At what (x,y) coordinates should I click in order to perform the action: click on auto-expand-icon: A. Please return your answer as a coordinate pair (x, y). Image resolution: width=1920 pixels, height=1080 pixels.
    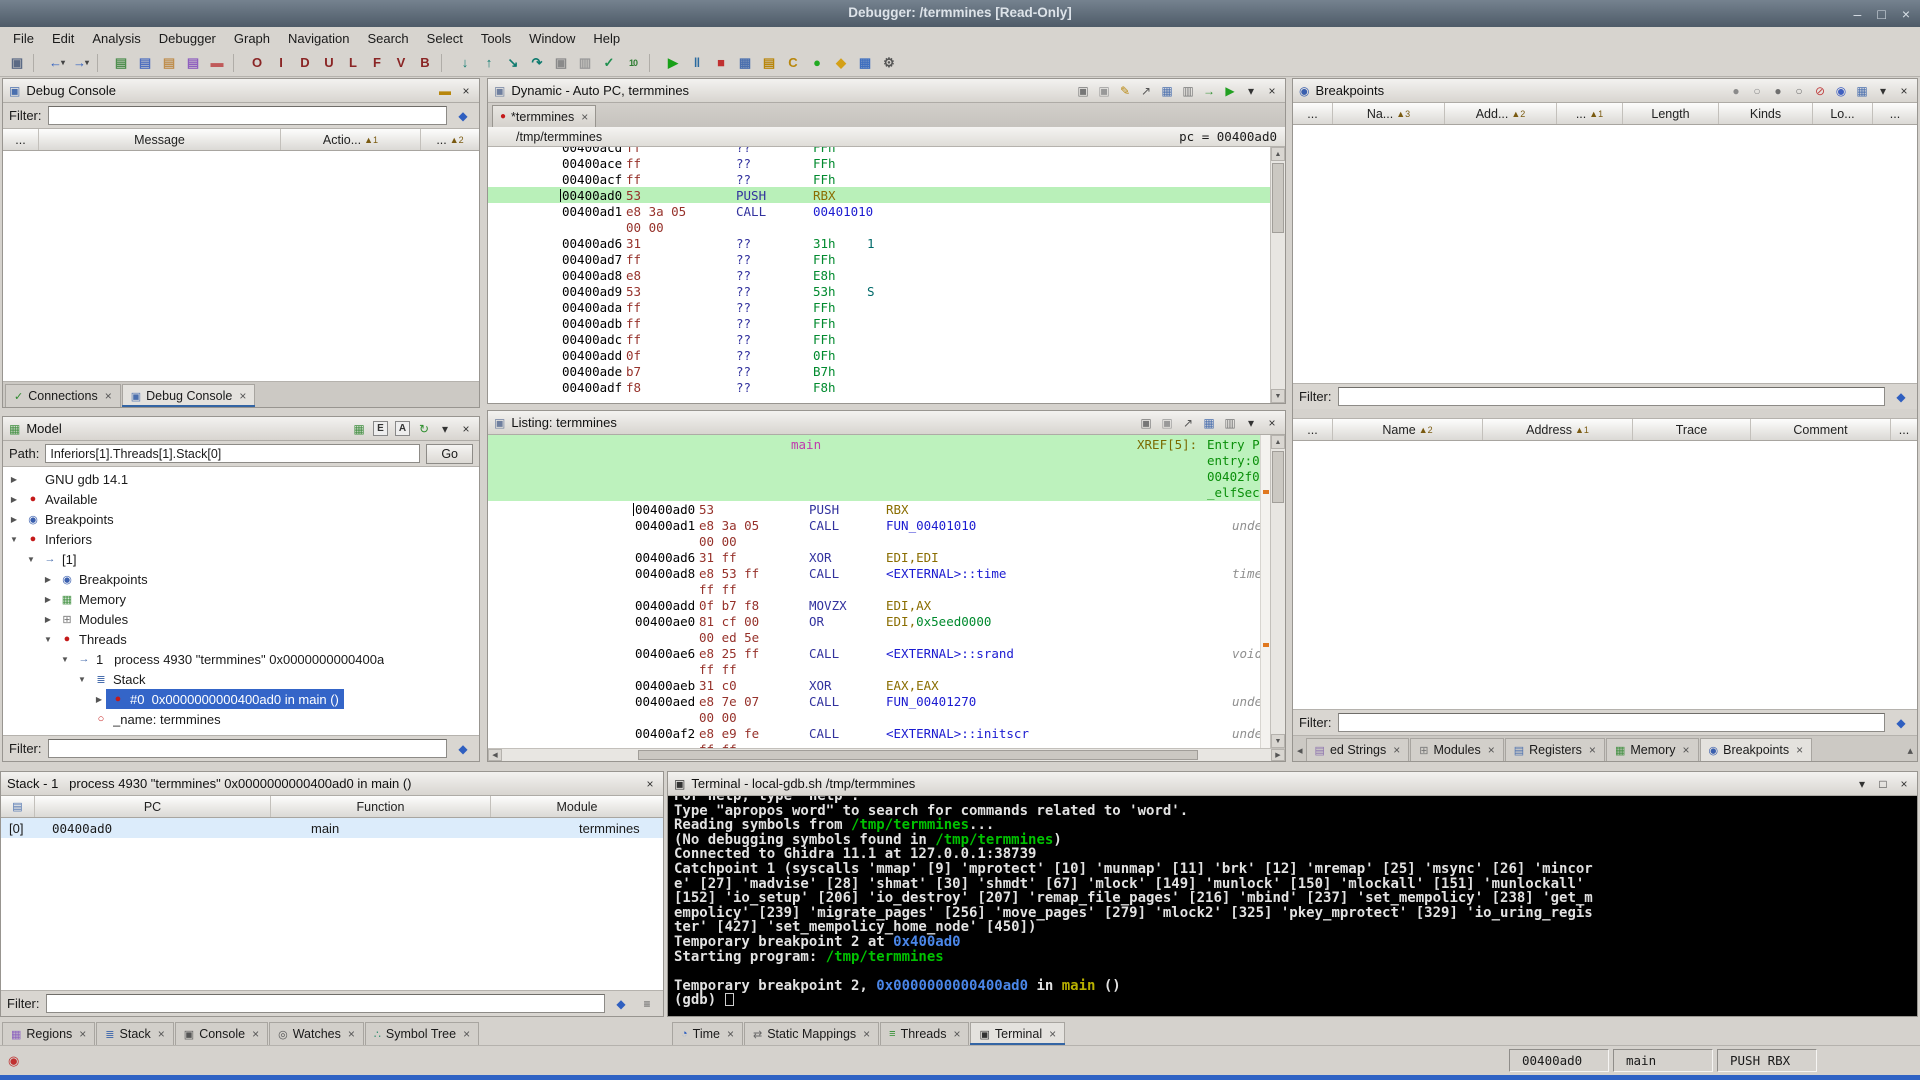
    Looking at the image, I should click on (402, 428).